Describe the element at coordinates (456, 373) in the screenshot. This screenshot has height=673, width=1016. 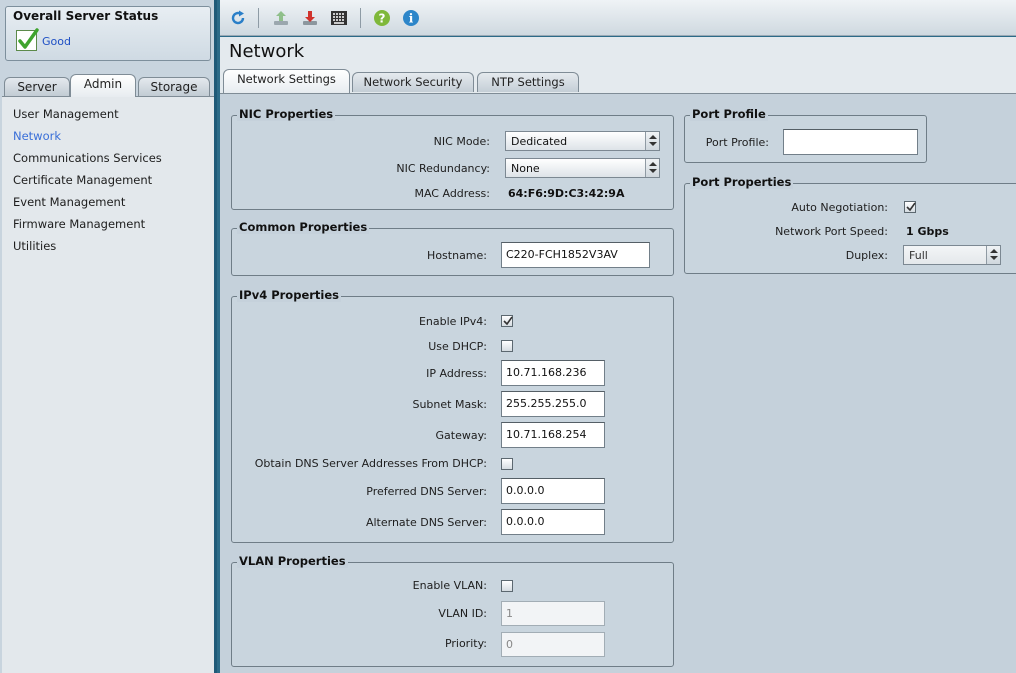
I see `ip-address-label: IP Address:` at that location.